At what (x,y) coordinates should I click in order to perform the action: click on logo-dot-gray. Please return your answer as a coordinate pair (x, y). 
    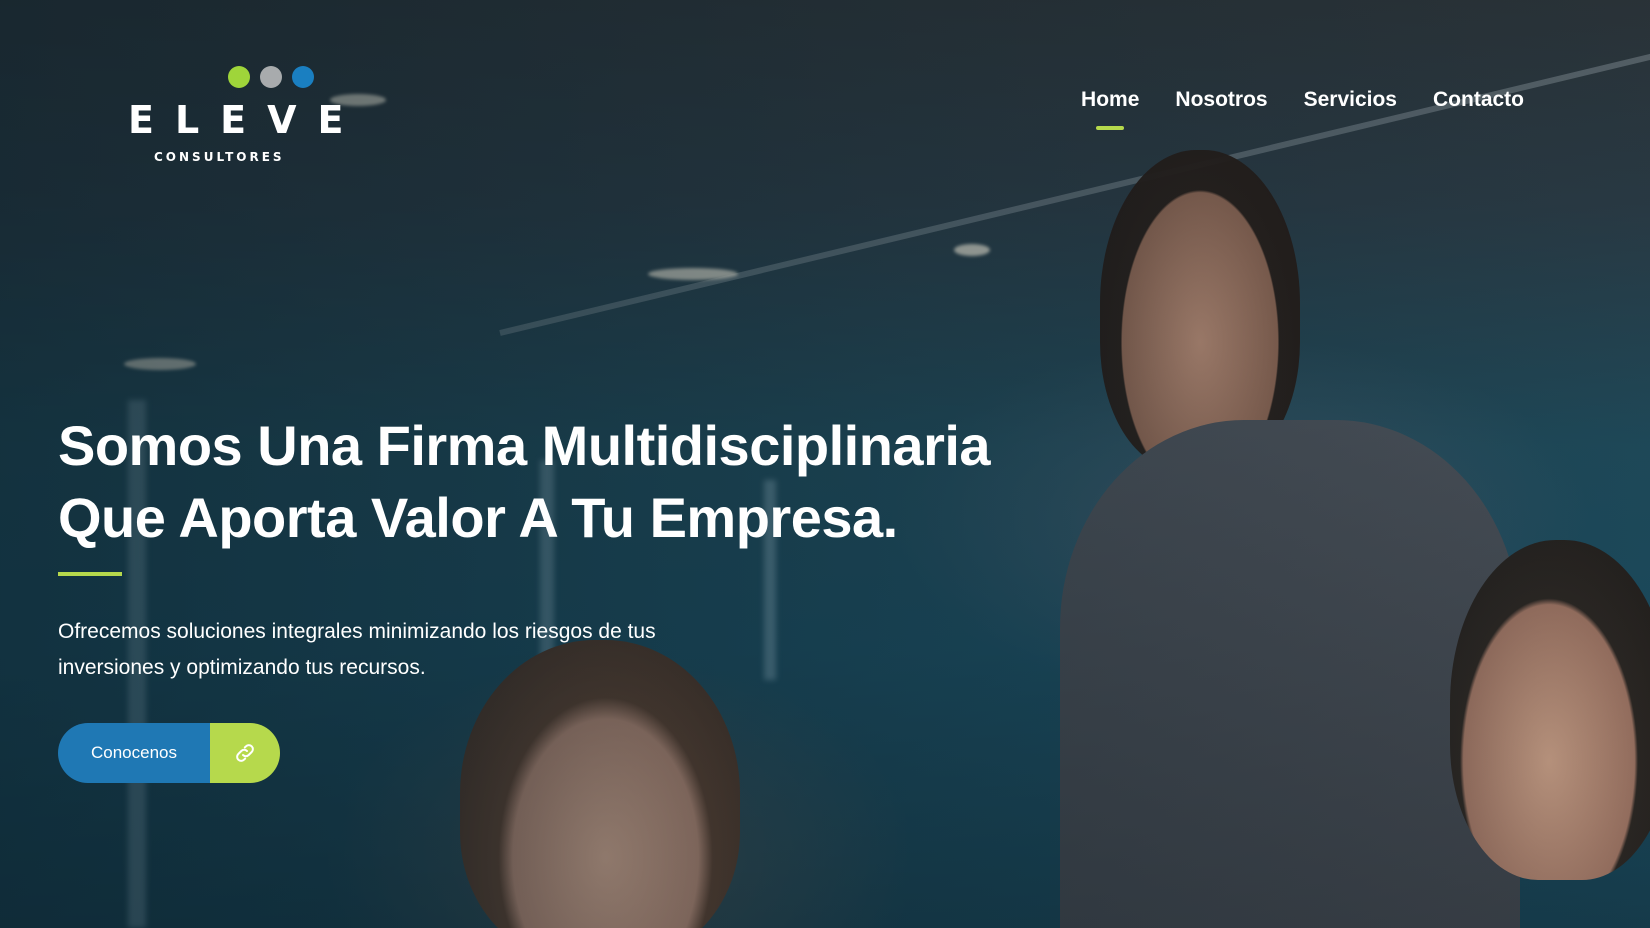
    Looking at the image, I should click on (271, 77).